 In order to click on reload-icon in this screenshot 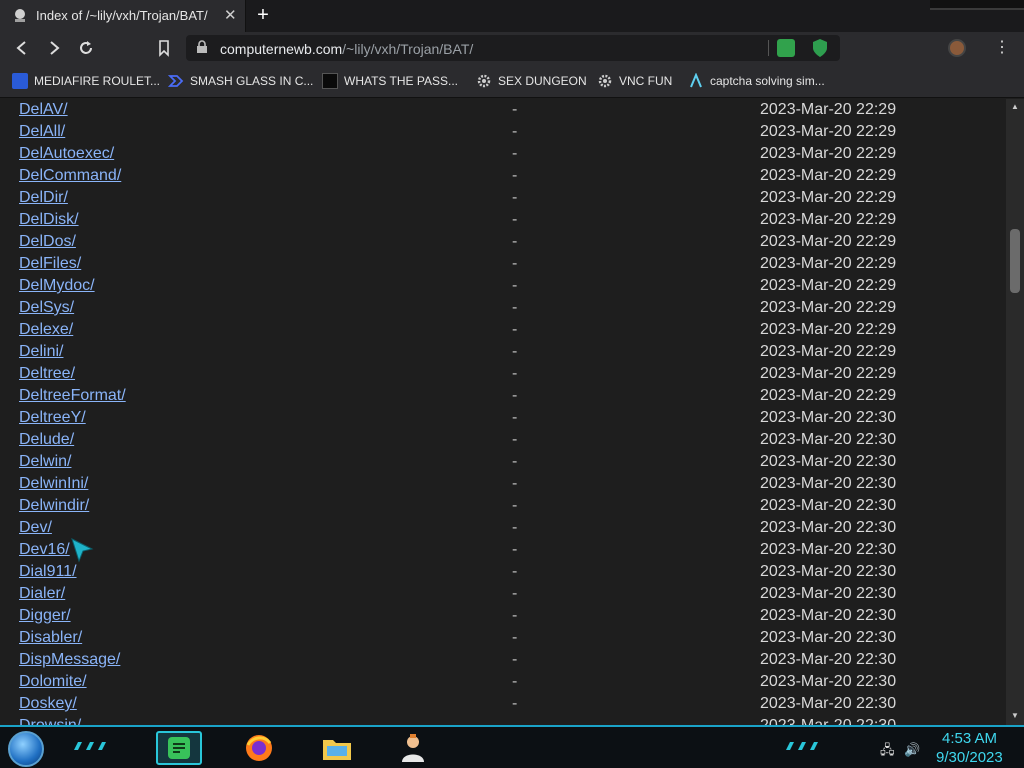, I will do `click(86, 48)`.